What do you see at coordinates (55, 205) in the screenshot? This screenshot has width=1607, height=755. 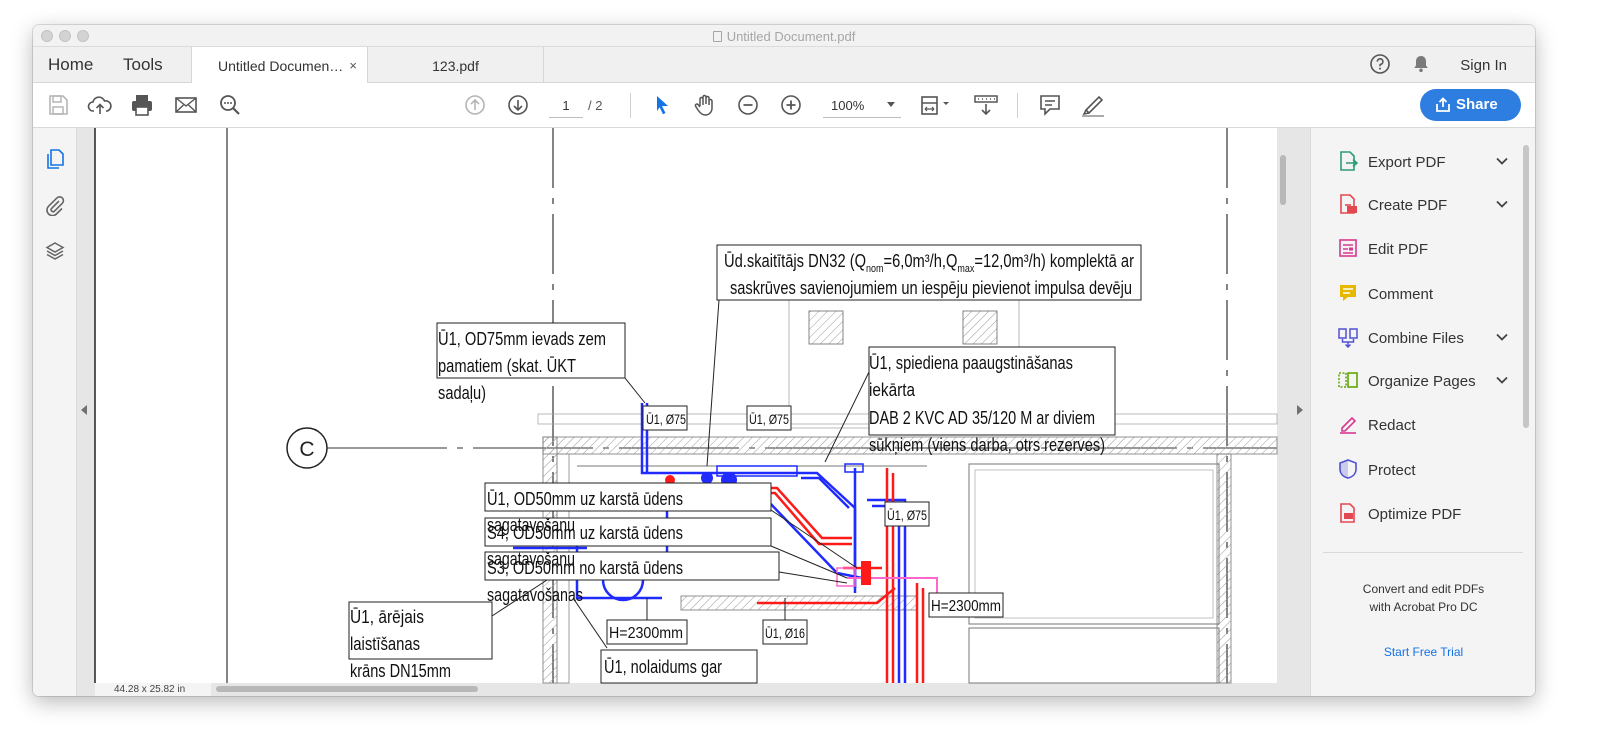 I see `attachments-paperclip-icon` at bounding box center [55, 205].